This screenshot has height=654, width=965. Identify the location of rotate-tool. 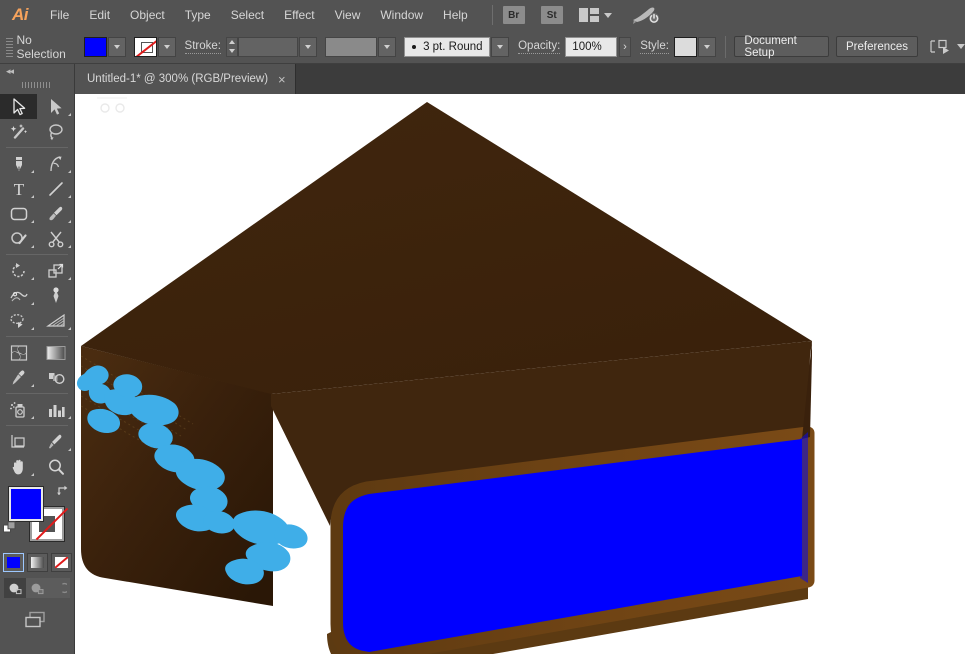
(18, 270).